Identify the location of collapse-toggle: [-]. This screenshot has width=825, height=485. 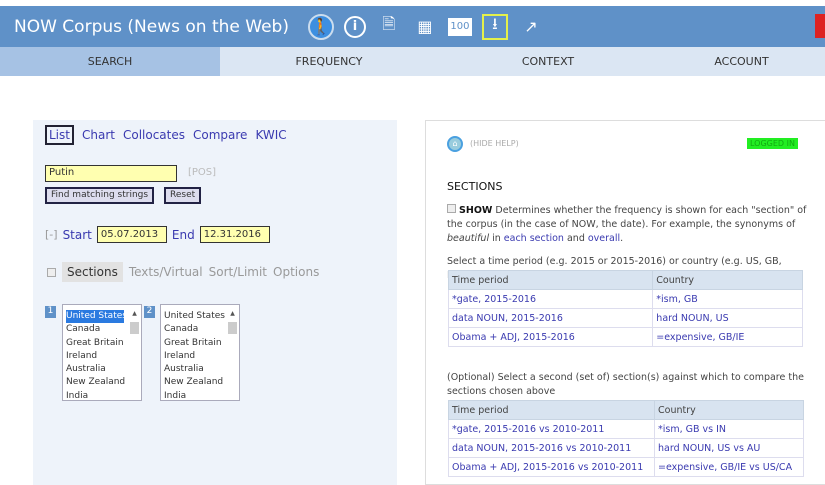
(51, 234).